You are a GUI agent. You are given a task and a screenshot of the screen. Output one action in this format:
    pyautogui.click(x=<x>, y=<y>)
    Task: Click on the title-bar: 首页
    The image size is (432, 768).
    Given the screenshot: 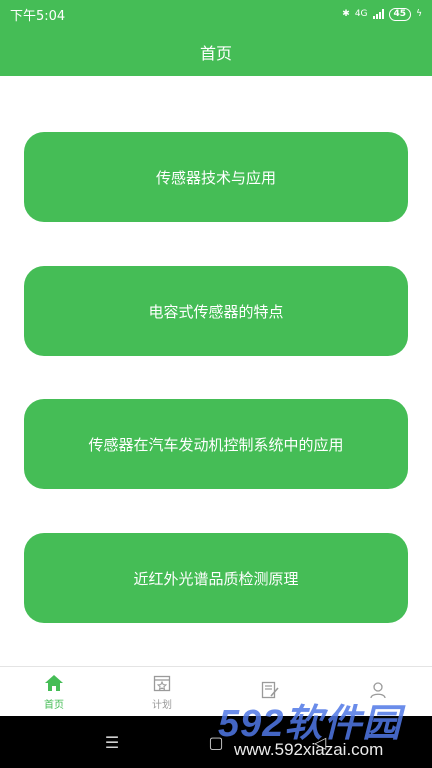 What is the action you would take?
    pyautogui.click(x=216, y=52)
    